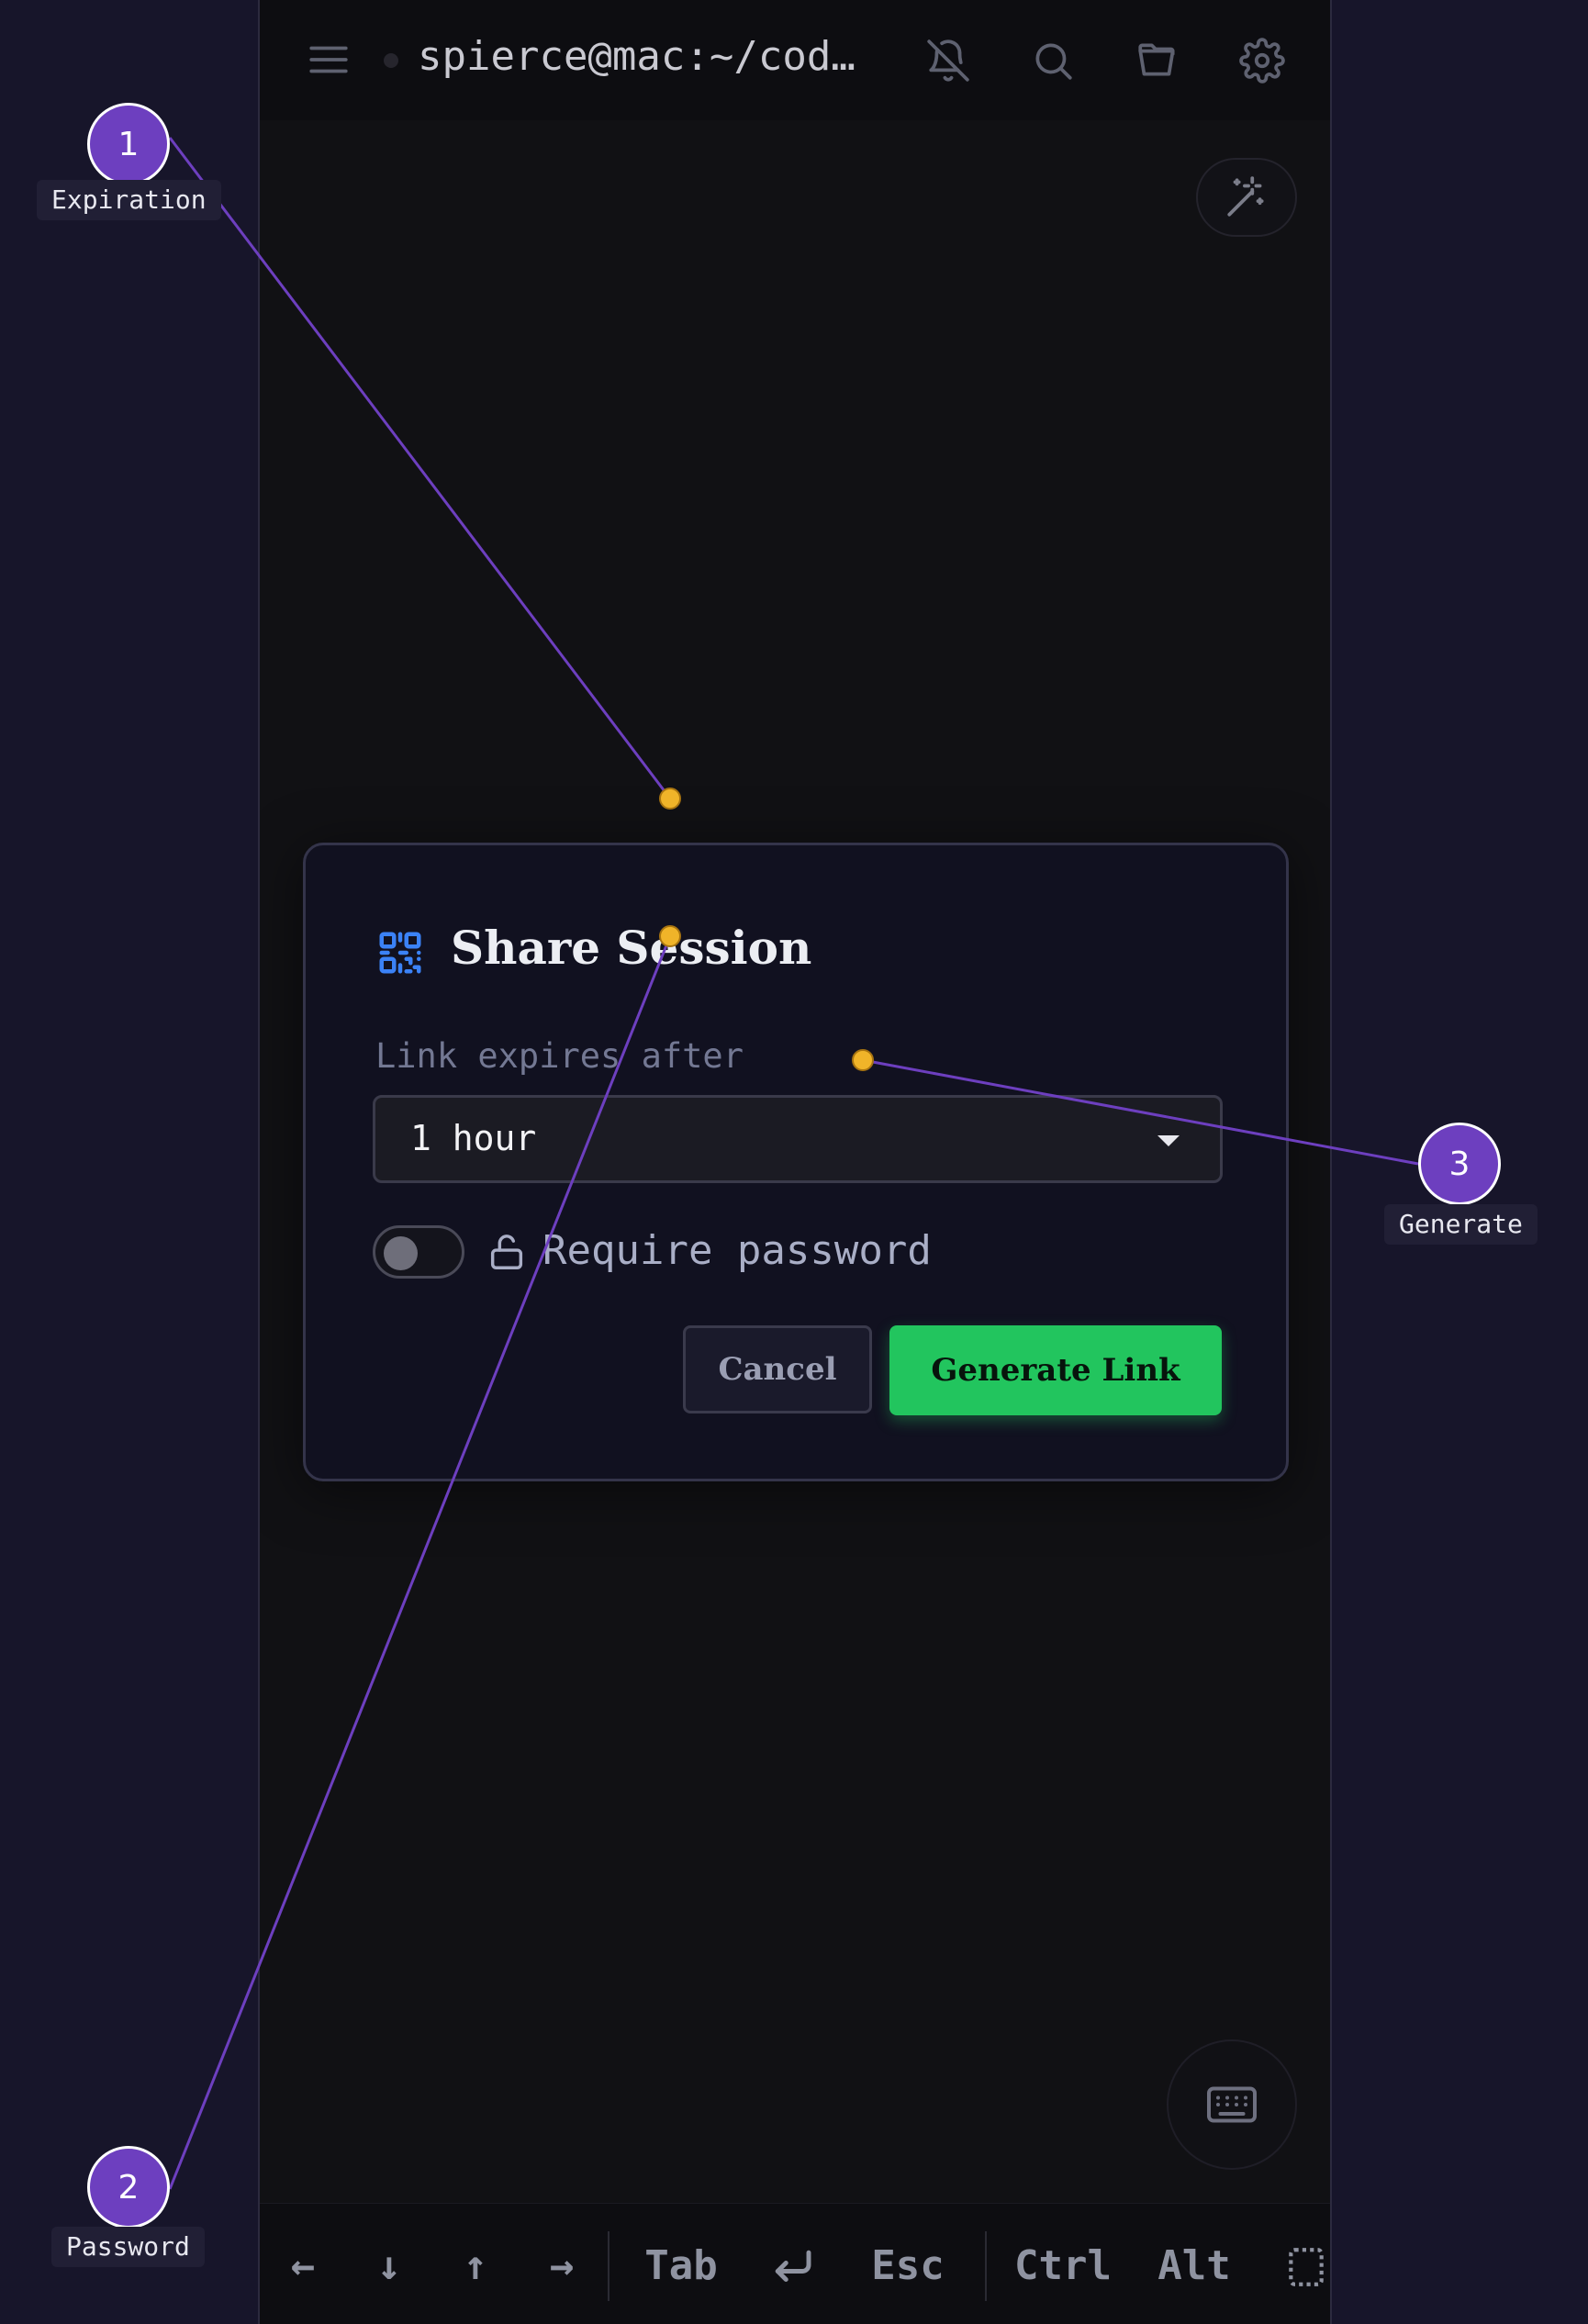 This screenshot has height=2324, width=1588. What do you see at coordinates (129, 200) in the screenshot?
I see `callout-label-1: Expiration` at bounding box center [129, 200].